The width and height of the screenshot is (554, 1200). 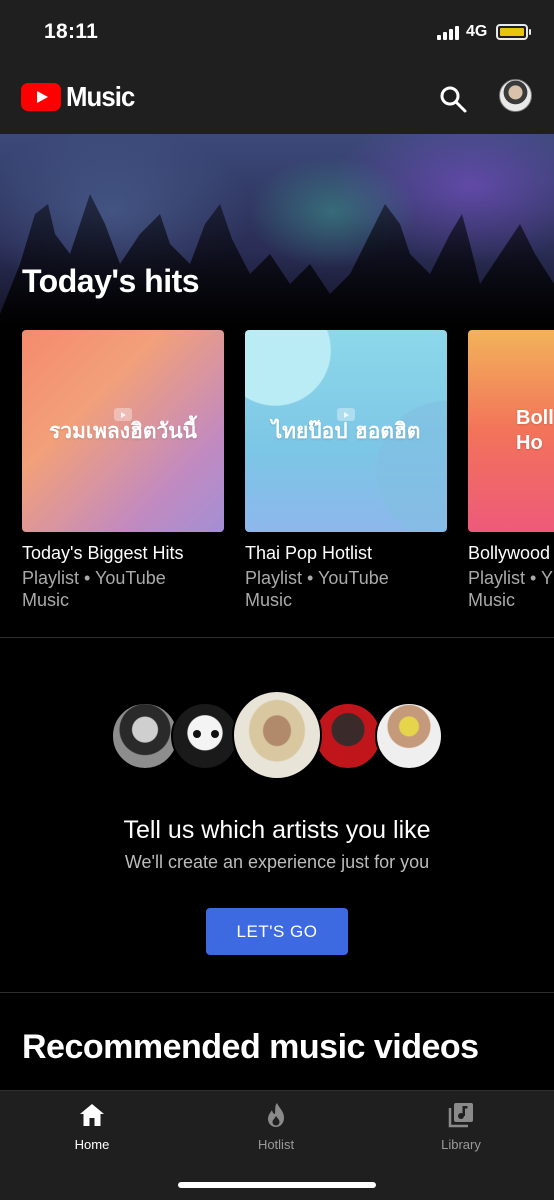 I want to click on nav-home: Home, so click(x=92, y=1126).